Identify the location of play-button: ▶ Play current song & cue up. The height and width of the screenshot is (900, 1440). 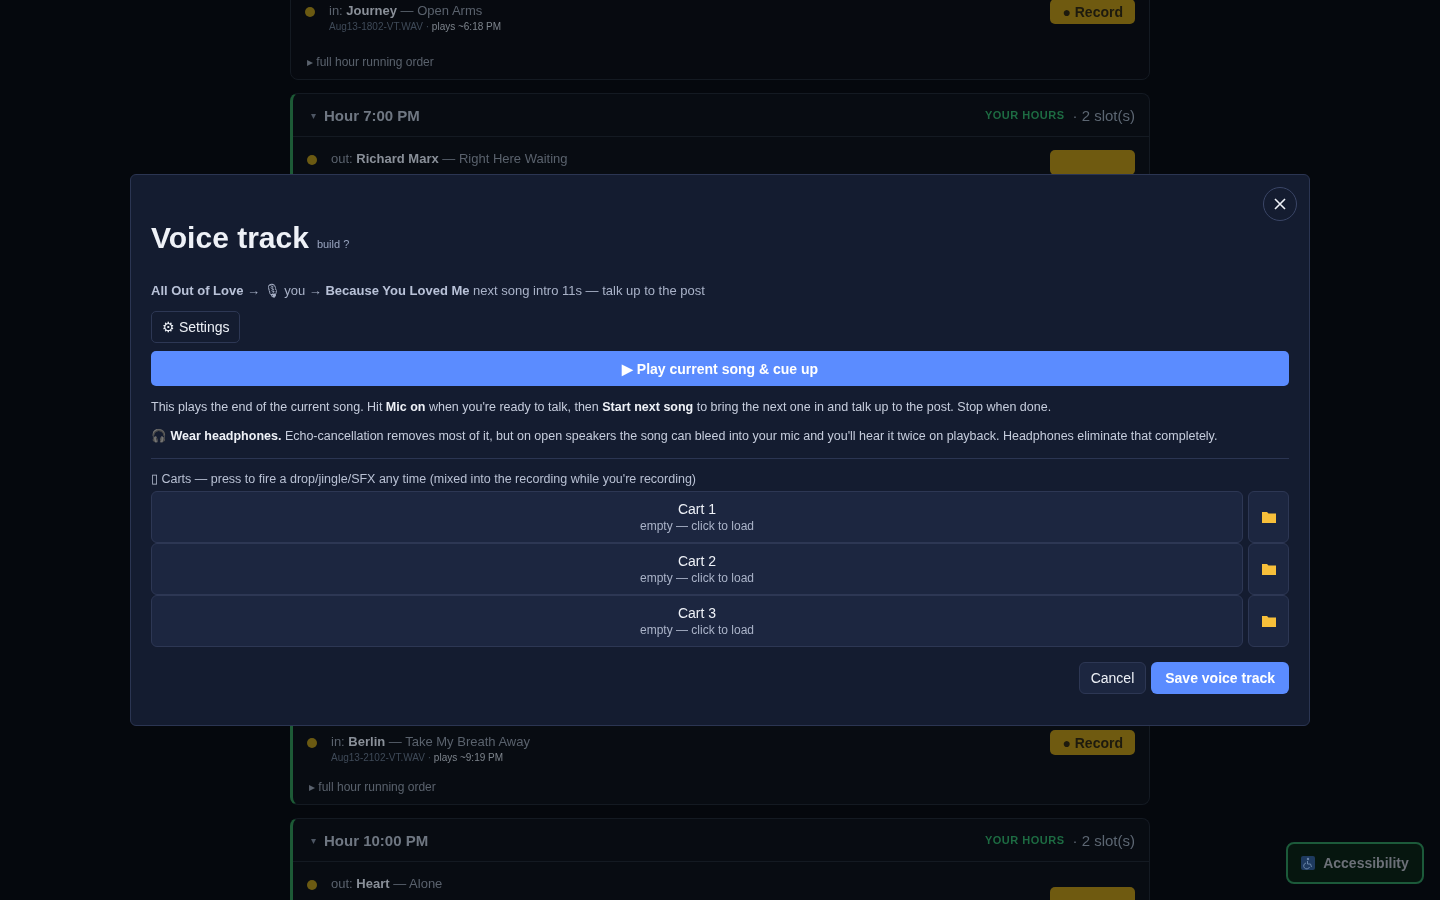
(720, 368).